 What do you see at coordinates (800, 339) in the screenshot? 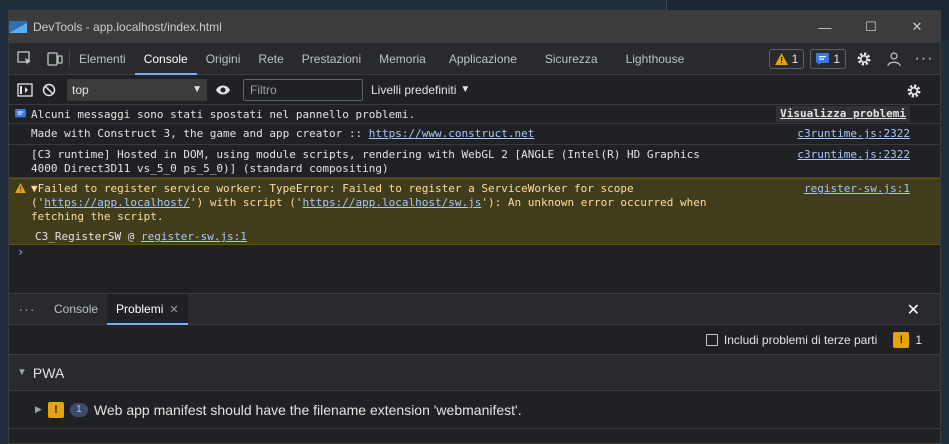
I see `third-party-label: Includi problemi di terze parti` at bounding box center [800, 339].